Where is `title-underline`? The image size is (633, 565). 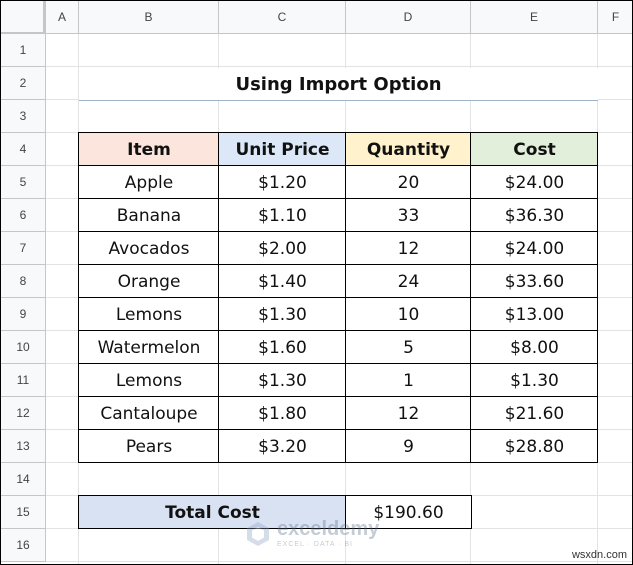
title-underline is located at coordinates (338, 100).